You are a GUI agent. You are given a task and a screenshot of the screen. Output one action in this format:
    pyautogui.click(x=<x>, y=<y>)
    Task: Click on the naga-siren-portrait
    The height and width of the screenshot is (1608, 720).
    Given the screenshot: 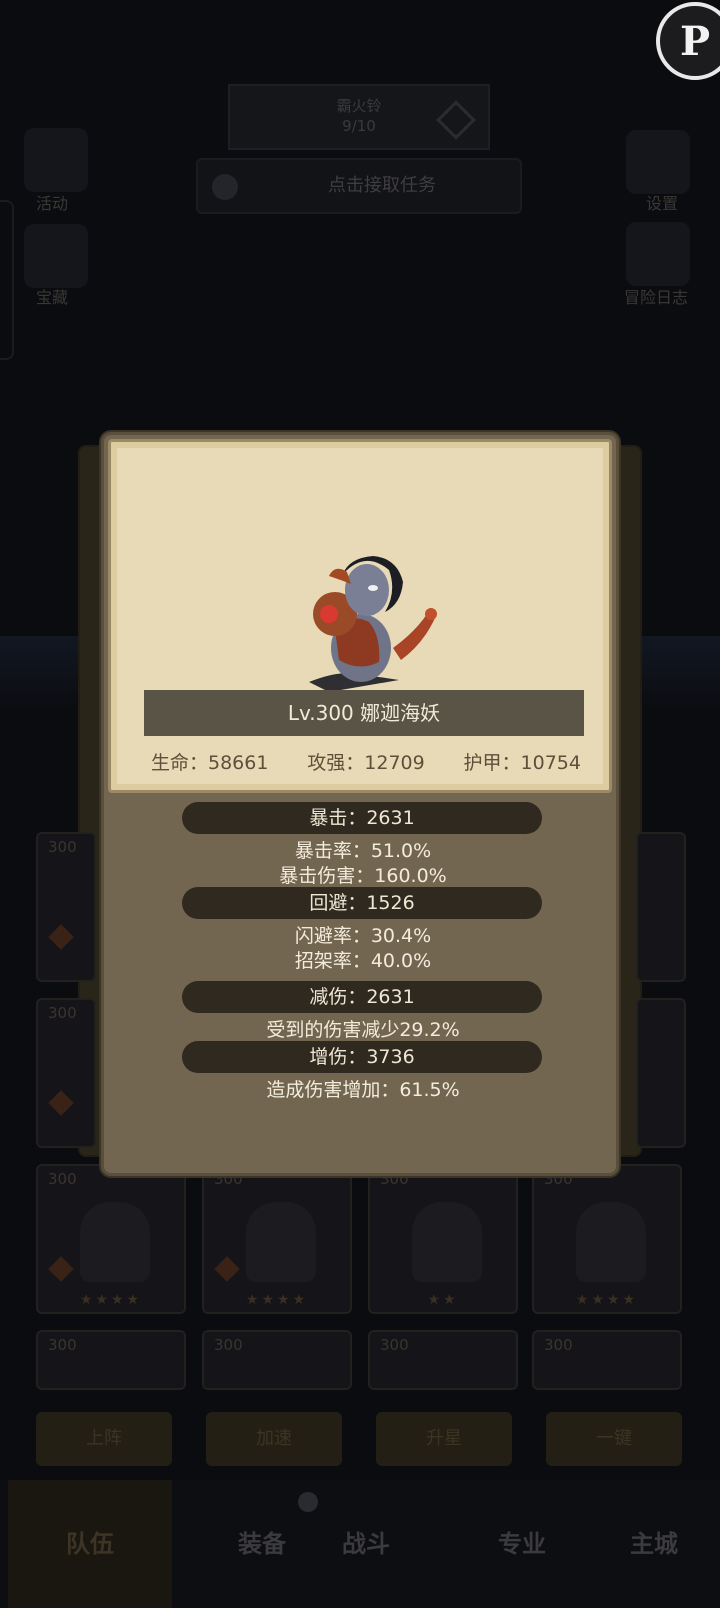 What is the action you would take?
    pyautogui.click(x=373, y=624)
    